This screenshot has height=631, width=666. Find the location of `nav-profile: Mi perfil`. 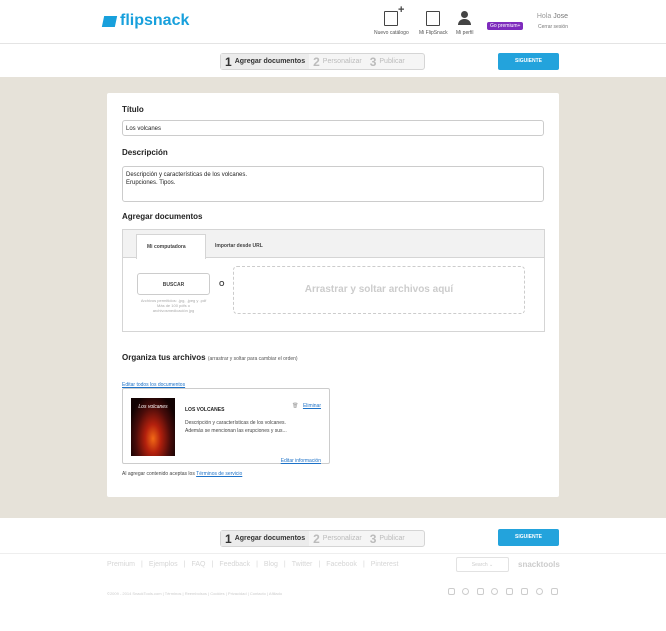

nav-profile: Mi perfil is located at coordinates (465, 23).